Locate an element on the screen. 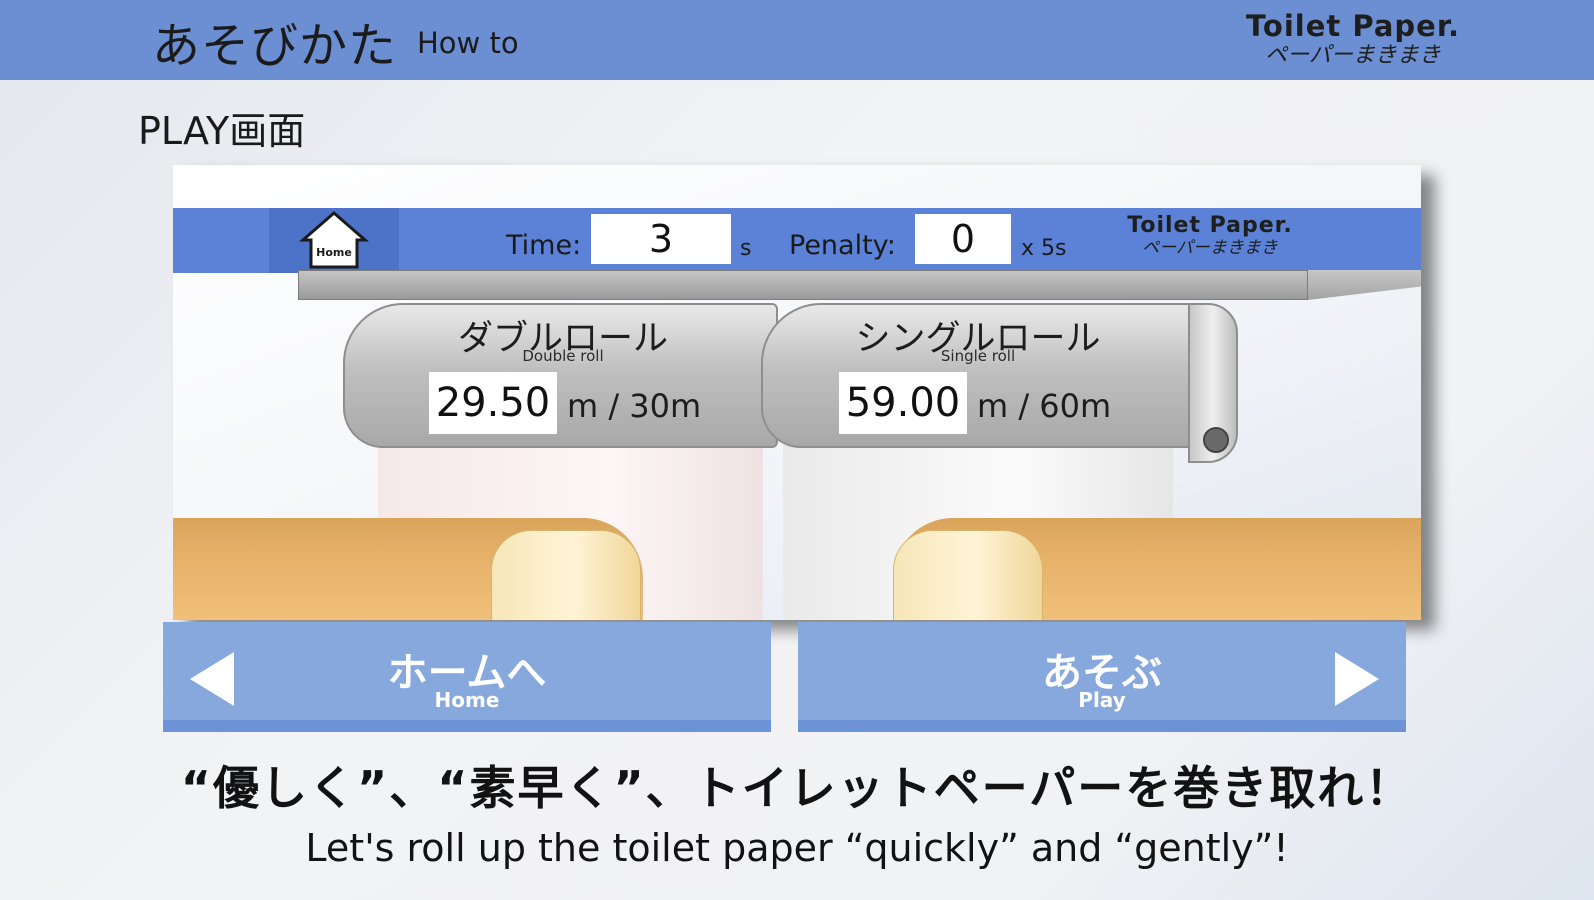 The image size is (1594, 900). single-roll-length: 59.00 is located at coordinates (903, 403).